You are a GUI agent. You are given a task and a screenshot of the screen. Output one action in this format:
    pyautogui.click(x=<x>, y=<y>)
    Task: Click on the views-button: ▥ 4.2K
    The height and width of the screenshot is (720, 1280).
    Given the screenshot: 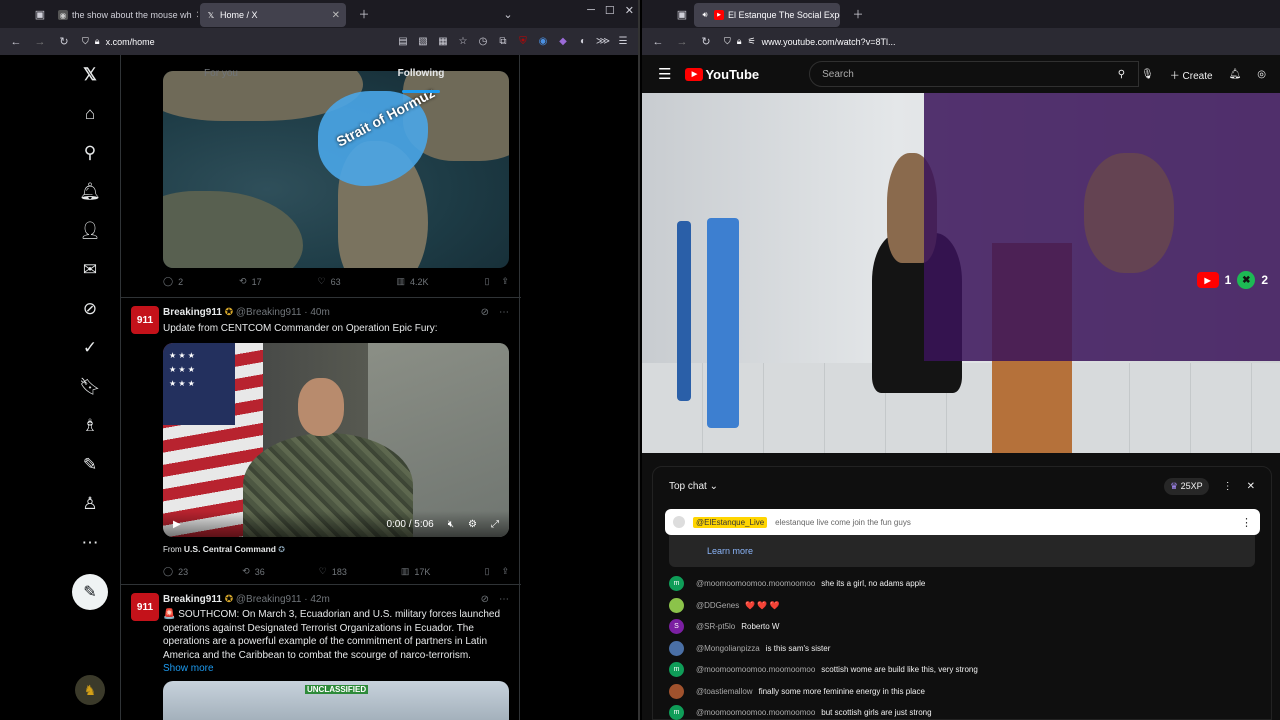 What is the action you would take?
    pyautogui.click(x=413, y=281)
    